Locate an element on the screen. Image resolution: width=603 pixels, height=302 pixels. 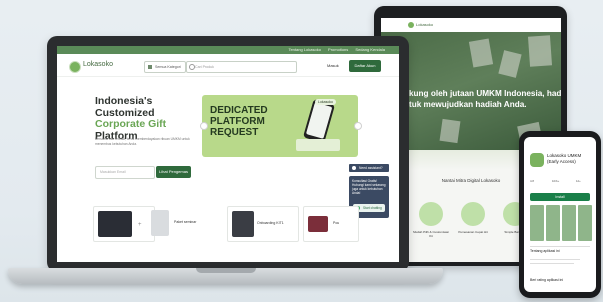
stat-downloads: 10rb+ is located at coordinates (556, 181).